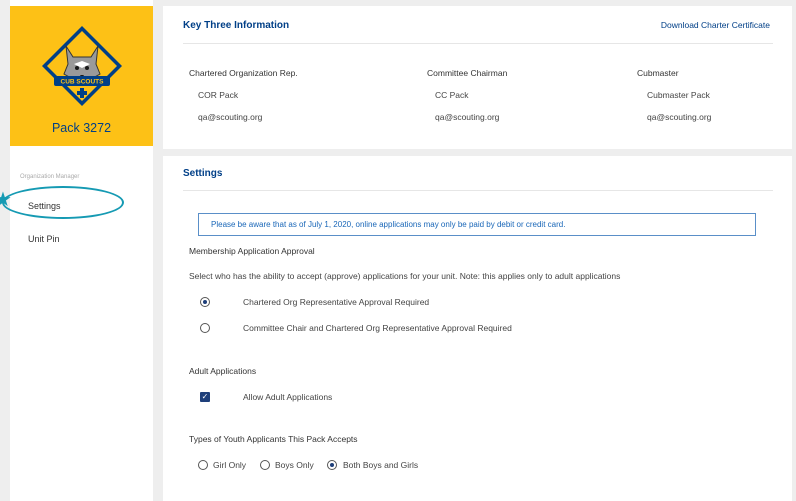 This screenshot has width=796, height=501. Describe the element at coordinates (203, 465) in the screenshot. I see `radio-girl-only` at that location.